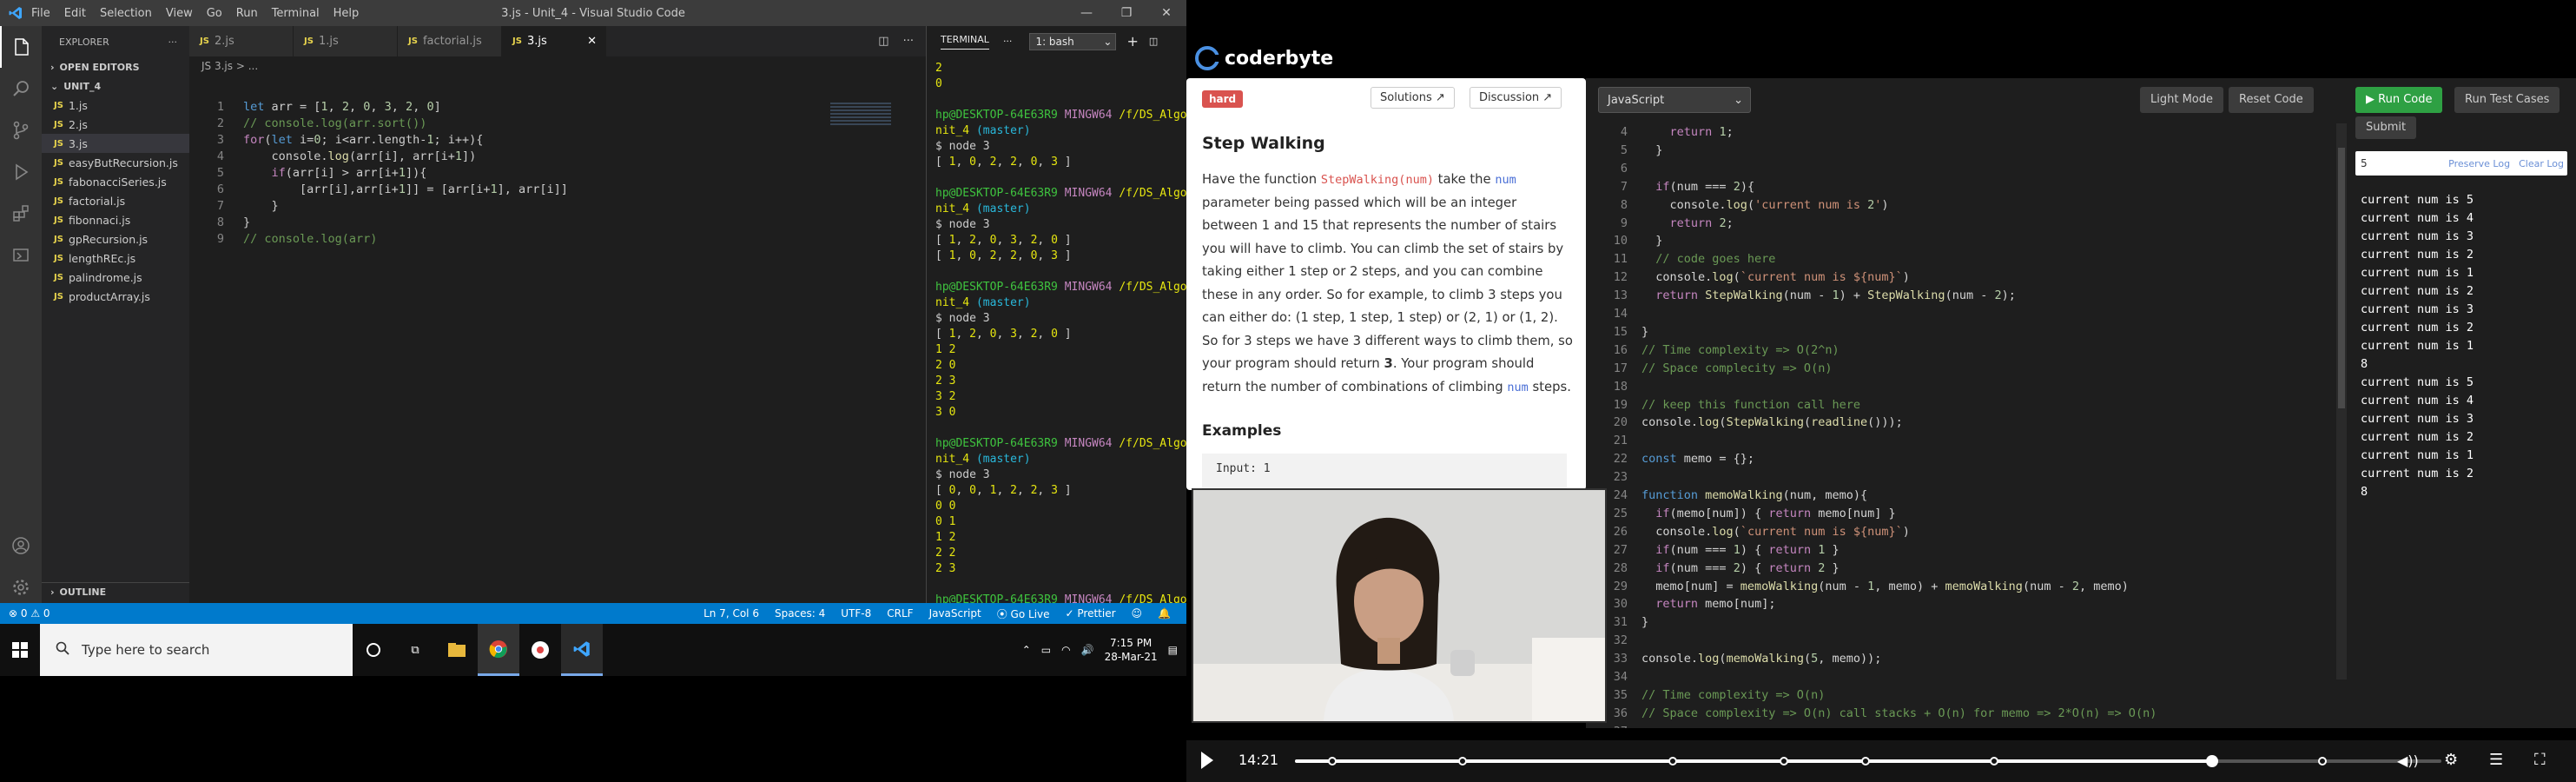 The width and height of the screenshot is (2576, 782). I want to click on code-line: 18, so click(1613, 387).